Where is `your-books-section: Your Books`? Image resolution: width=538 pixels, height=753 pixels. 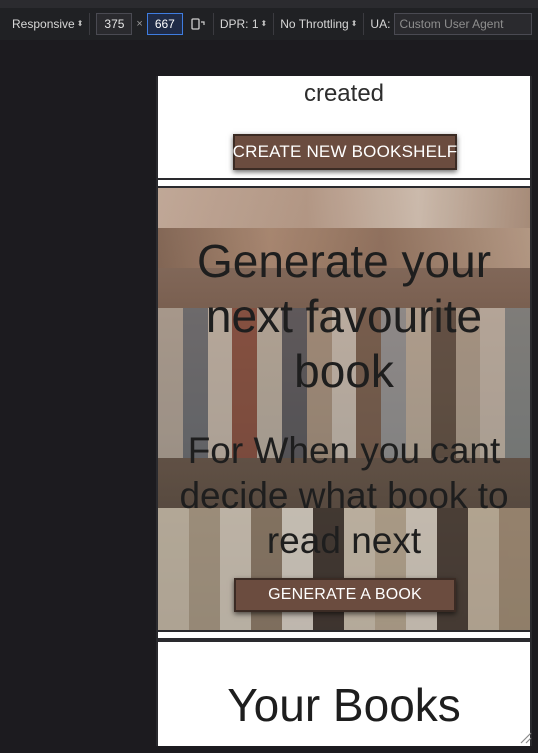
your-books-section: Your Books is located at coordinates (344, 694).